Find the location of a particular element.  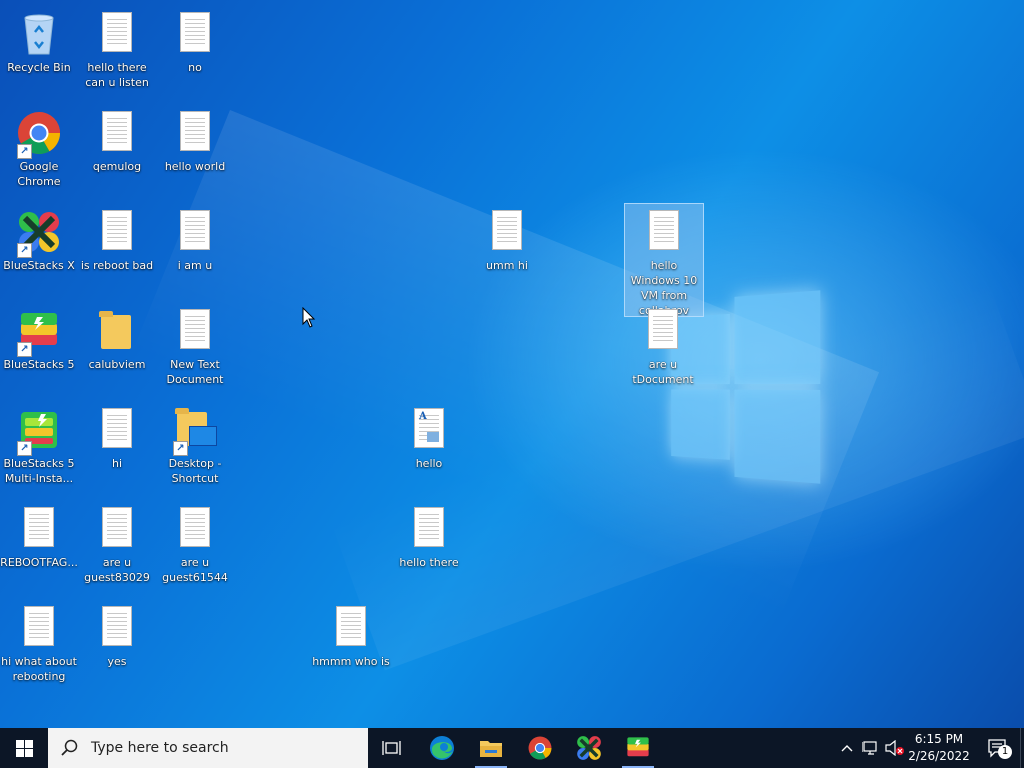

desktop-icon-file: hmmm who is is located at coordinates (351, 634).